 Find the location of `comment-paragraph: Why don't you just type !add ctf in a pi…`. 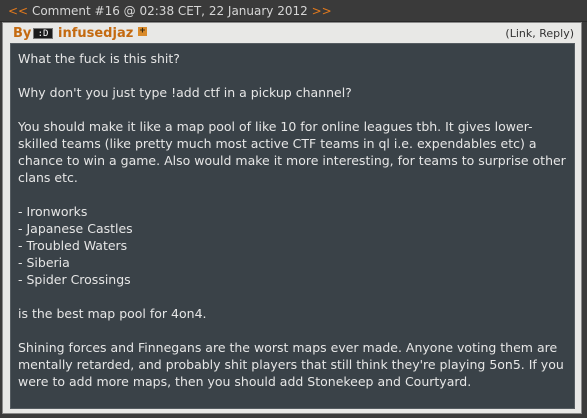

comment-paragraph: Why don't you just type !add ctf in a pi… is located at coordinates (185, 92).